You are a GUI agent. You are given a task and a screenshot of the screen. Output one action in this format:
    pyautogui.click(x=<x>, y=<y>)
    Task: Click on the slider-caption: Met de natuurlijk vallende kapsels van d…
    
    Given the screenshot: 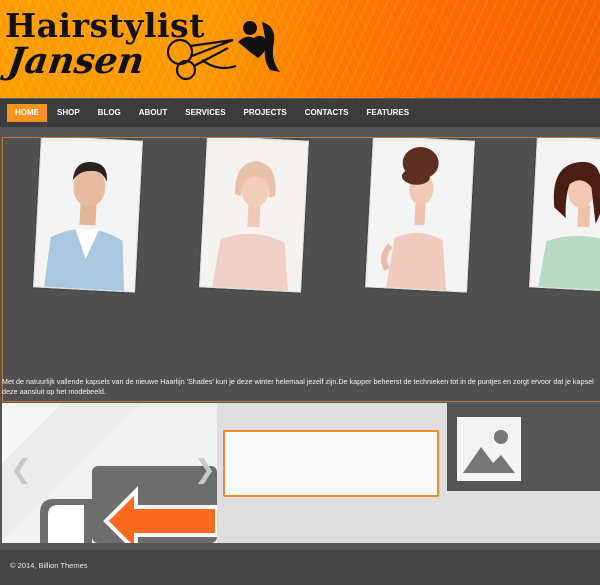 What is the action you would take?
    pyautogui.click(x=298, y=386)
    